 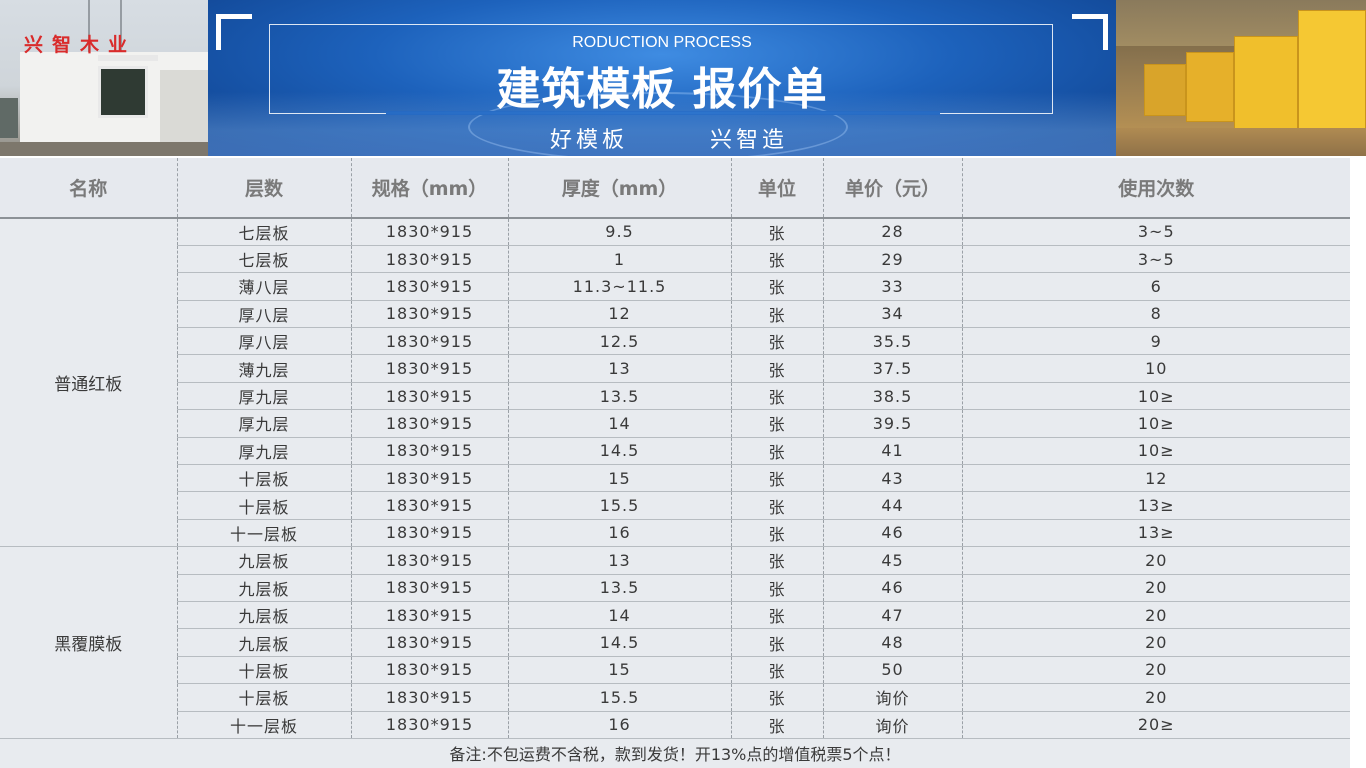 I want to click on column-header-unit: 单位, so click(x=777, y=188).